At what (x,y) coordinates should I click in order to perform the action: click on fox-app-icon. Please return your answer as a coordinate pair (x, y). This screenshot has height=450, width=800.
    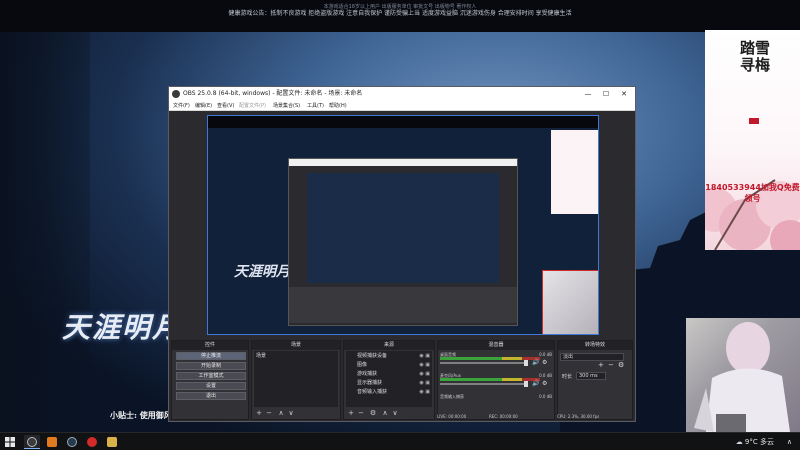
    Looking at the image, I should click on (52, 442).